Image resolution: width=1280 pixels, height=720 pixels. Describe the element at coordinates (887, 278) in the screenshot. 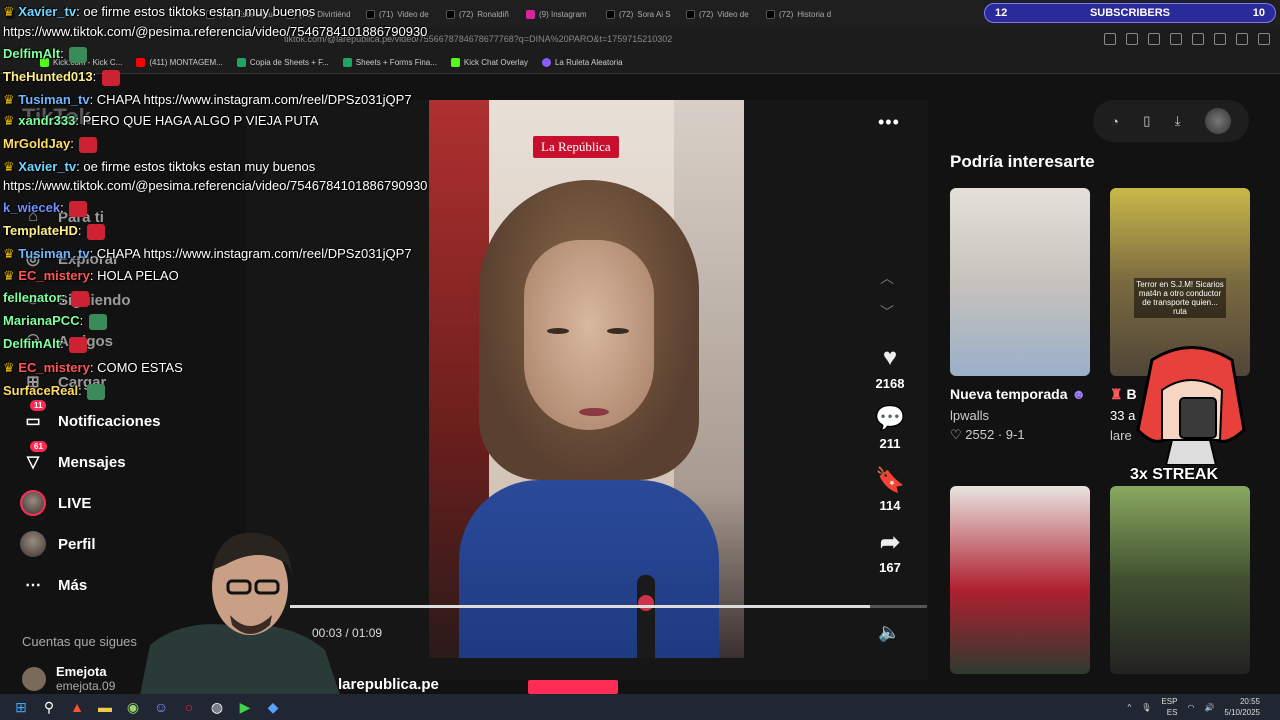

I see `chevron-up-icon: ︿` at that location.